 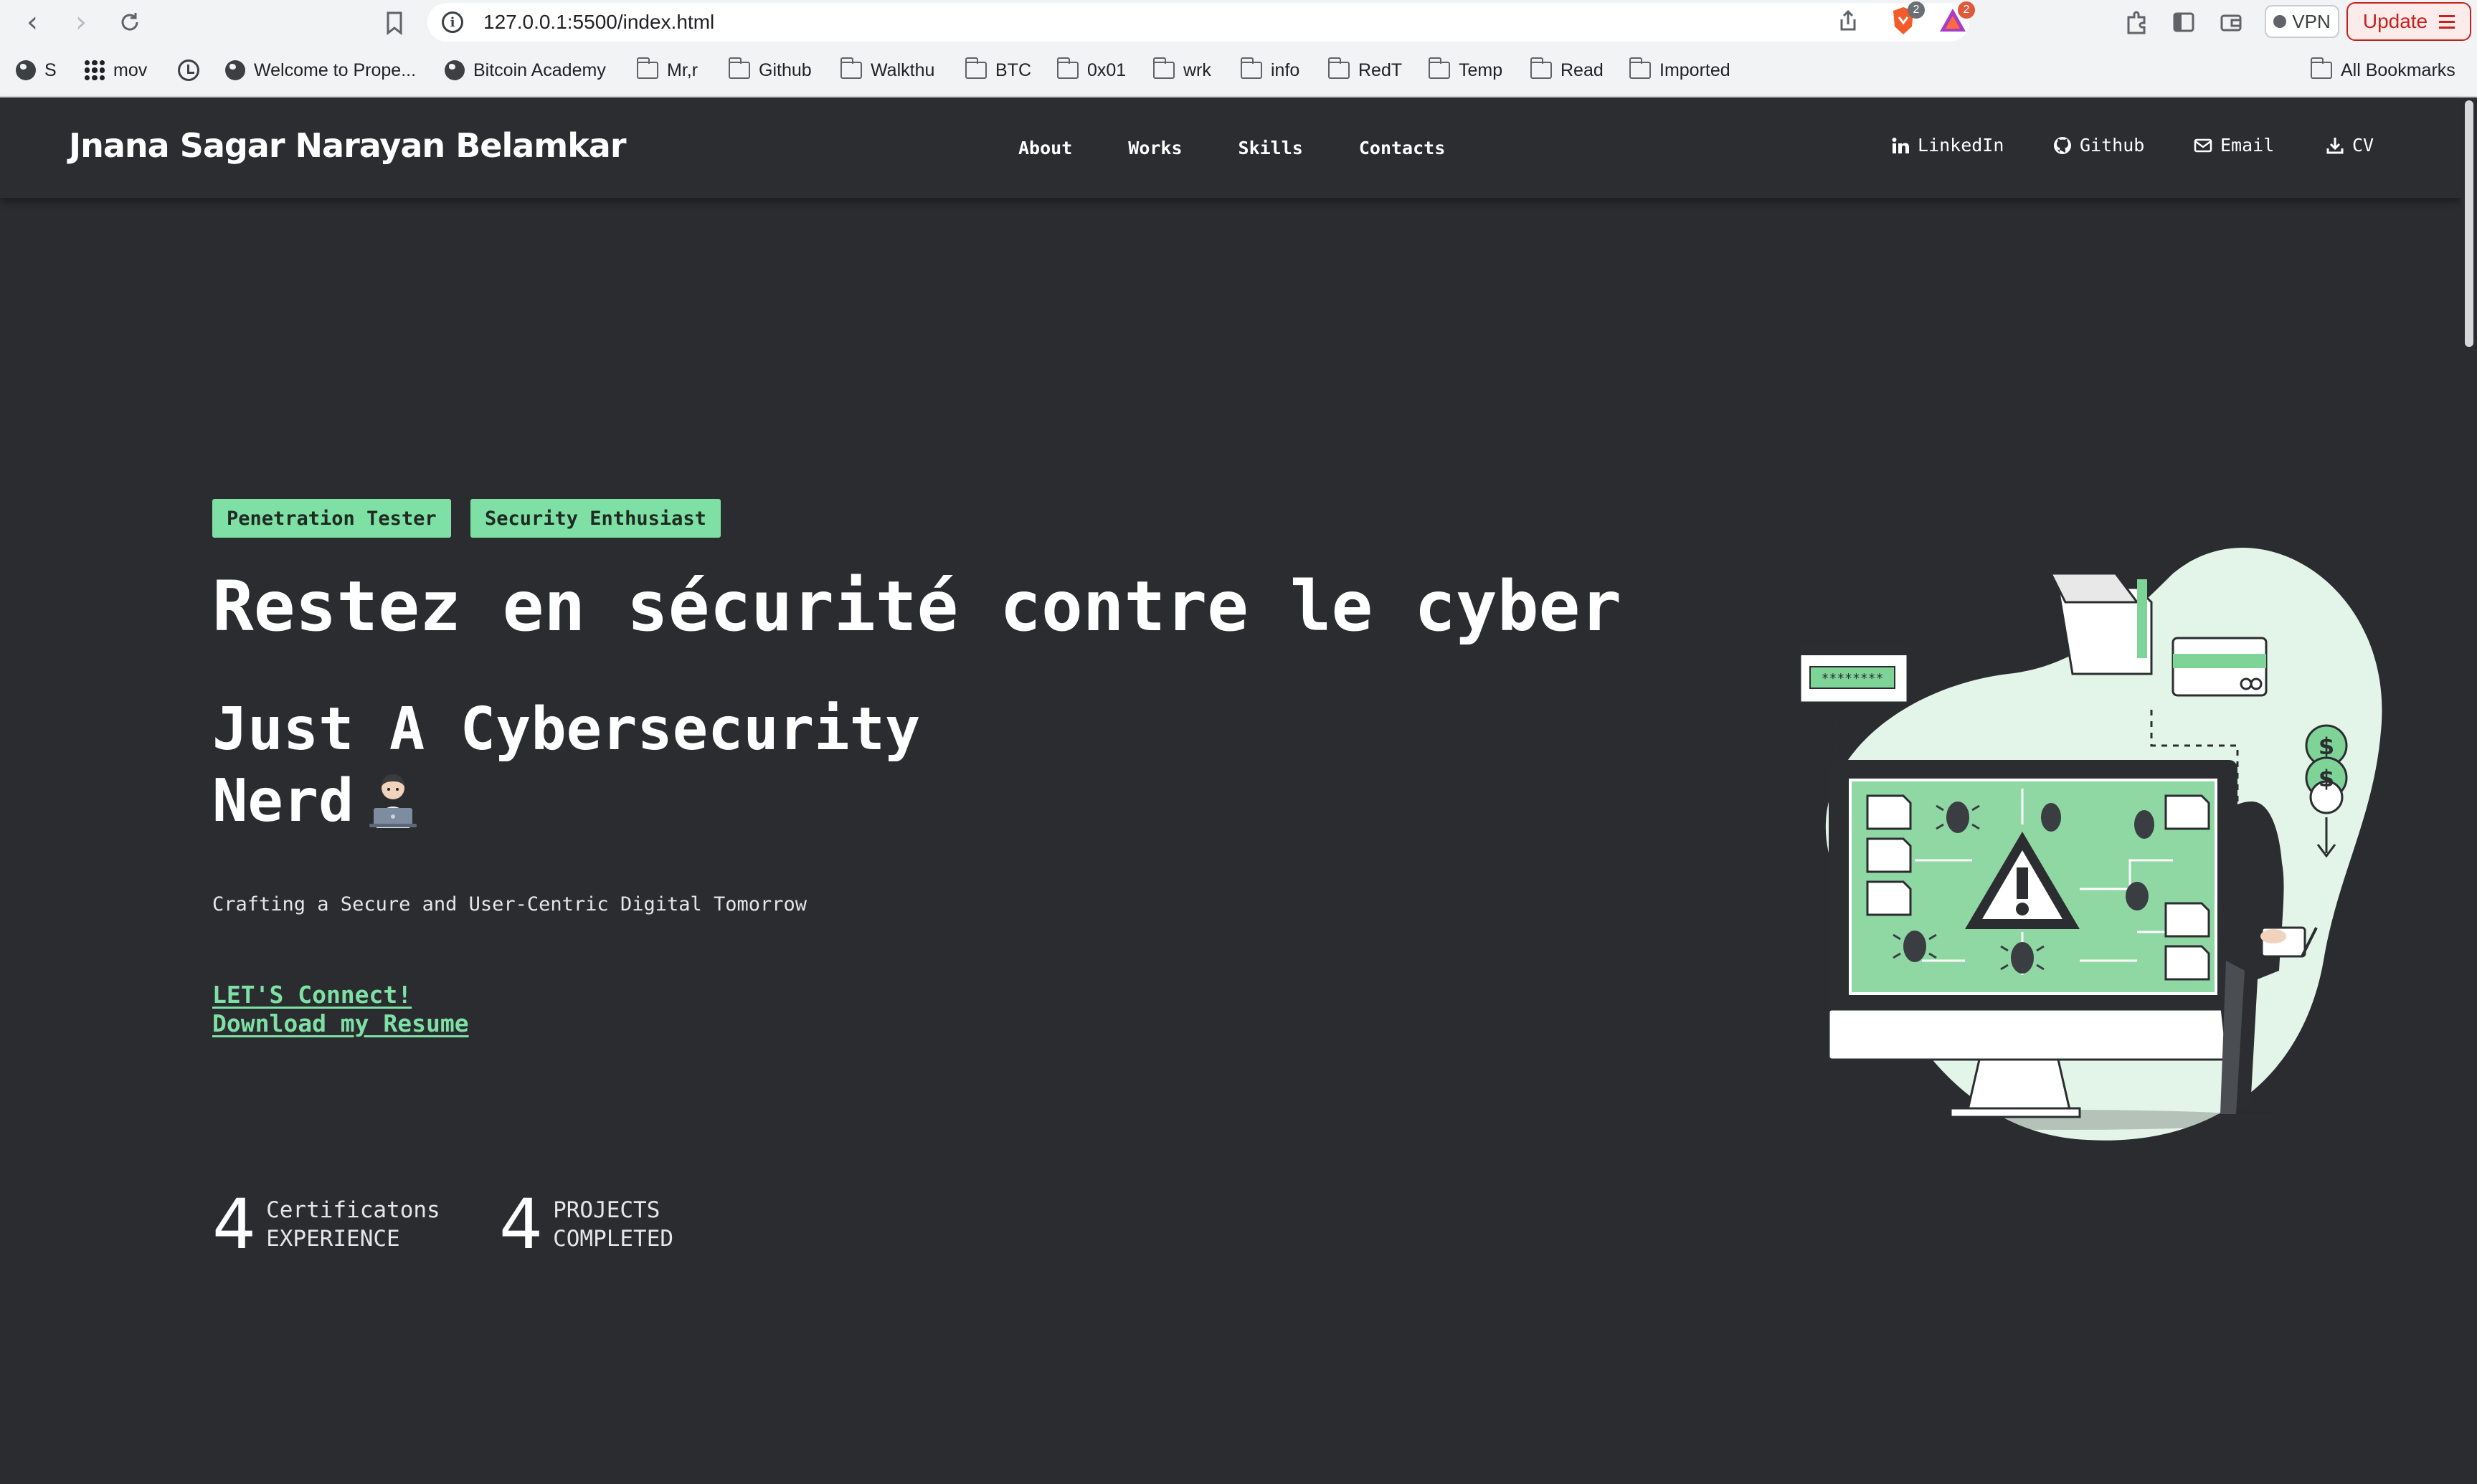 I want to click on bookmark-icon, so click(x=394, y=23).